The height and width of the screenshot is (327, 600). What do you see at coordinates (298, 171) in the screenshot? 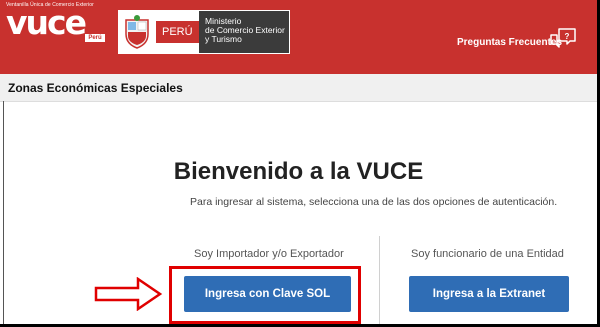
I see `page-title: Bienvenido a la VUCE` at bounding box center [298, 171].